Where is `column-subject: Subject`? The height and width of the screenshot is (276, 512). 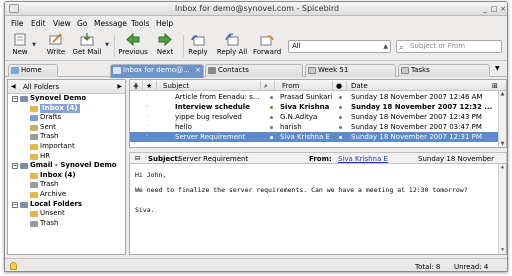
column-subject: Subject is located at coordinates (176, 86).